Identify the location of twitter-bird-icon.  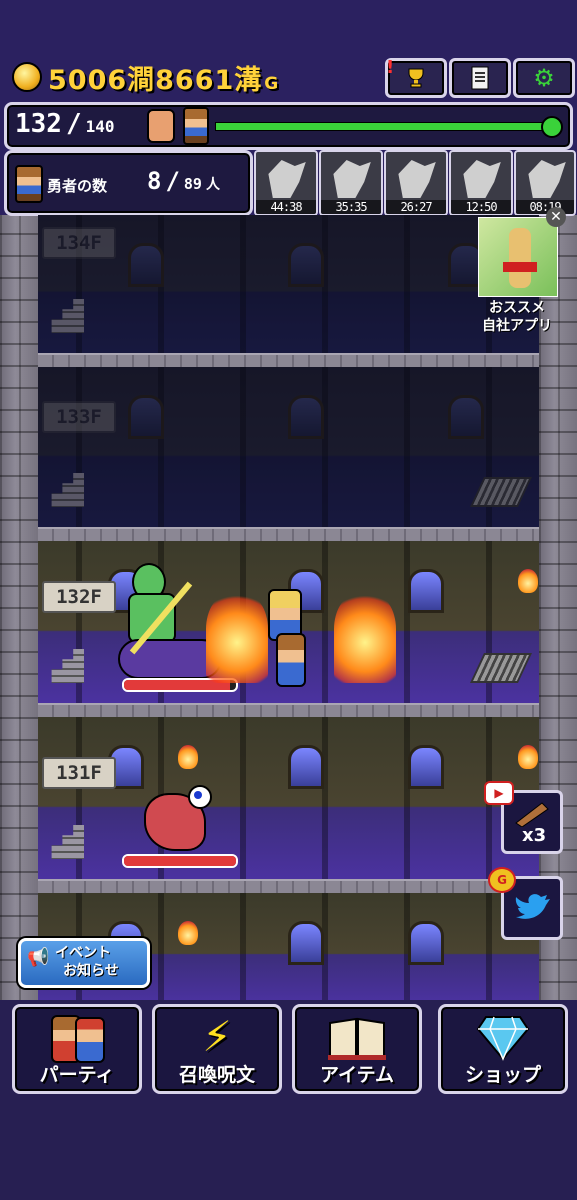
(532, 906).